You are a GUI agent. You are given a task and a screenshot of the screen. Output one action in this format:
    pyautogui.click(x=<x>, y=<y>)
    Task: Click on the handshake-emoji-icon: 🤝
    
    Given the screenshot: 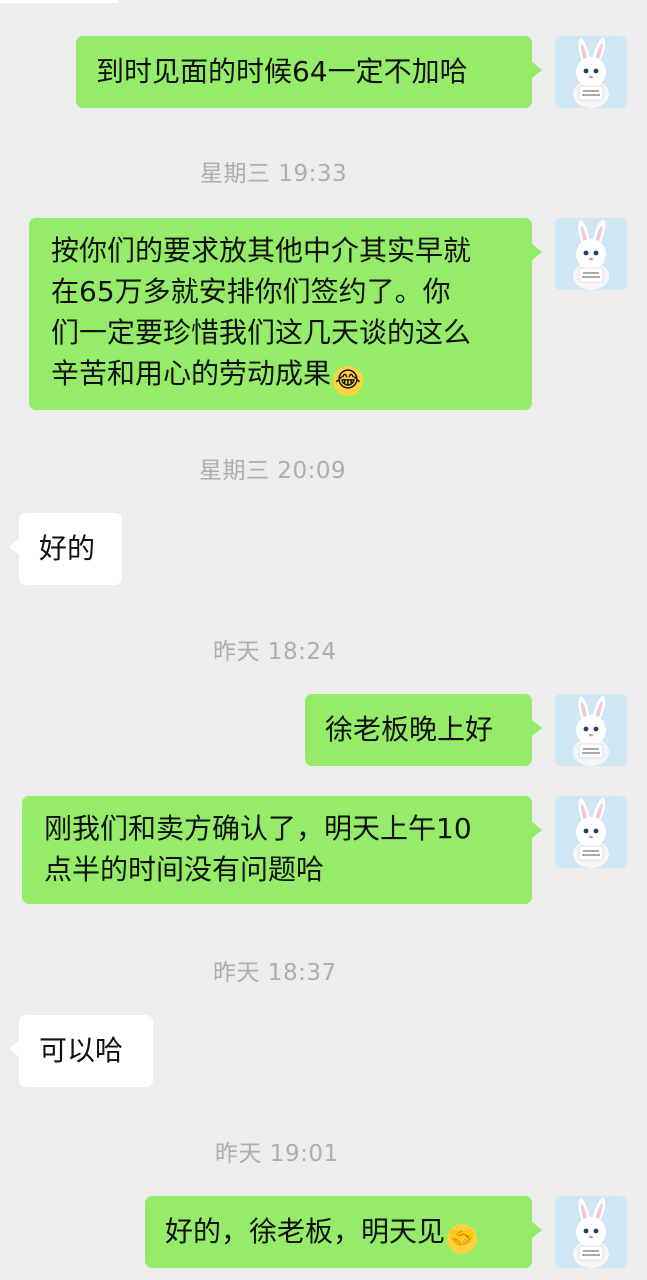 What is the action you would take?
    pyautogui.click(x=462, y=1239)
    